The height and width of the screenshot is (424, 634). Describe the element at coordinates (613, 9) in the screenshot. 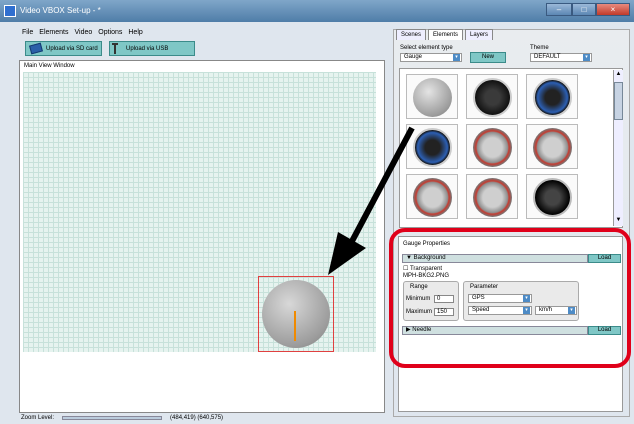

I see `close-button: ×` at that location.